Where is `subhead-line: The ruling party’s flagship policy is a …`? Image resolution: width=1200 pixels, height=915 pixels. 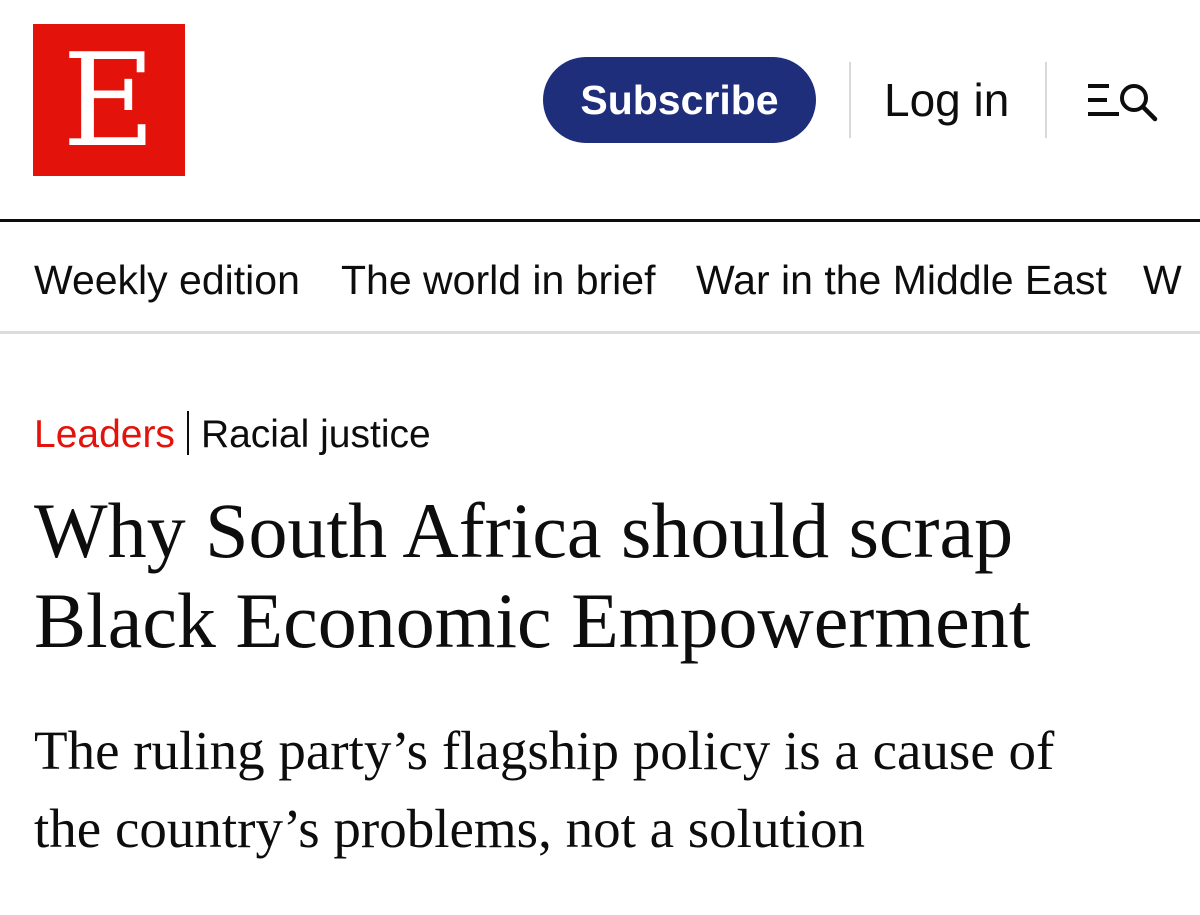 subhead-line: The ruling party’s flagship policy is a … is located at coordinates (544, 750).